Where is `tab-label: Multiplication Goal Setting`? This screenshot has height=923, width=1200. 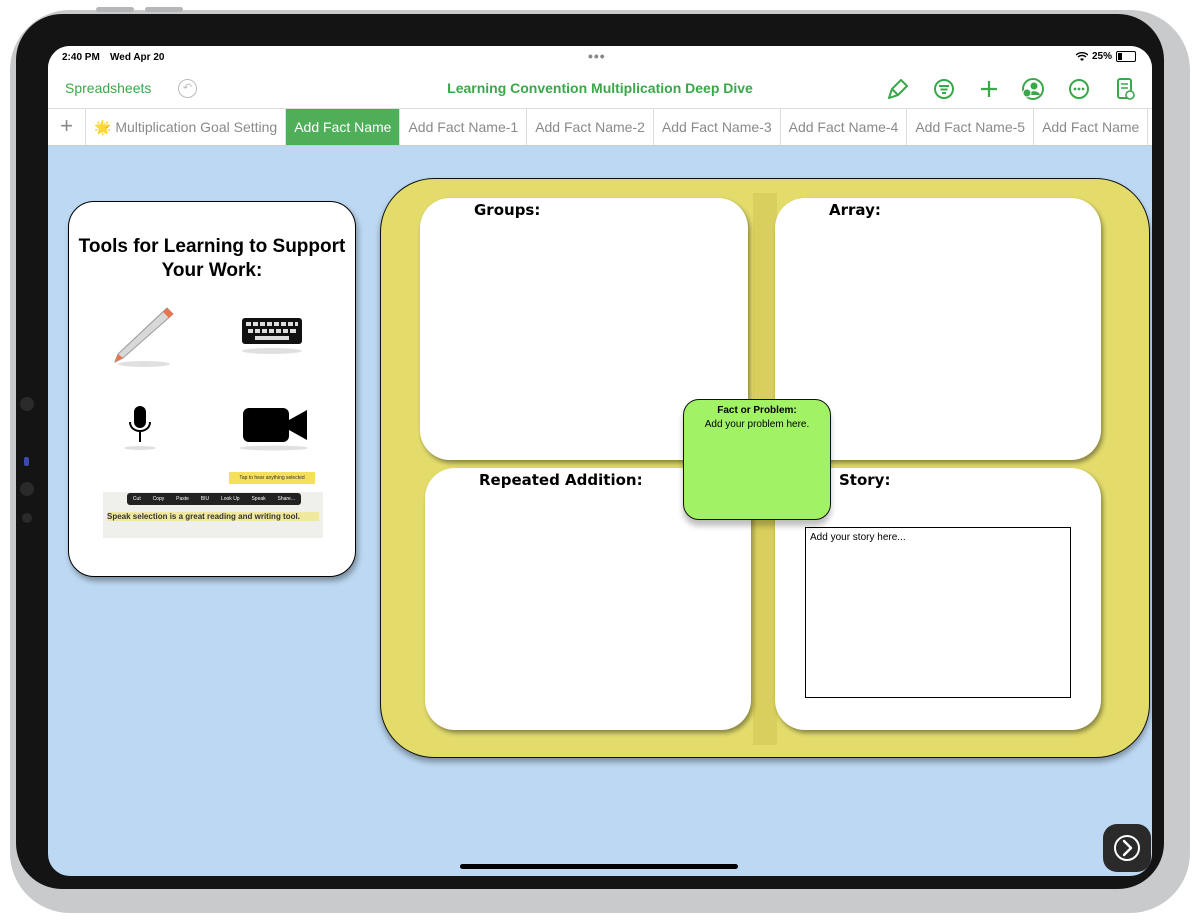 tab-label: Multiplication Goal Setting is located at coordinates (196, 127).